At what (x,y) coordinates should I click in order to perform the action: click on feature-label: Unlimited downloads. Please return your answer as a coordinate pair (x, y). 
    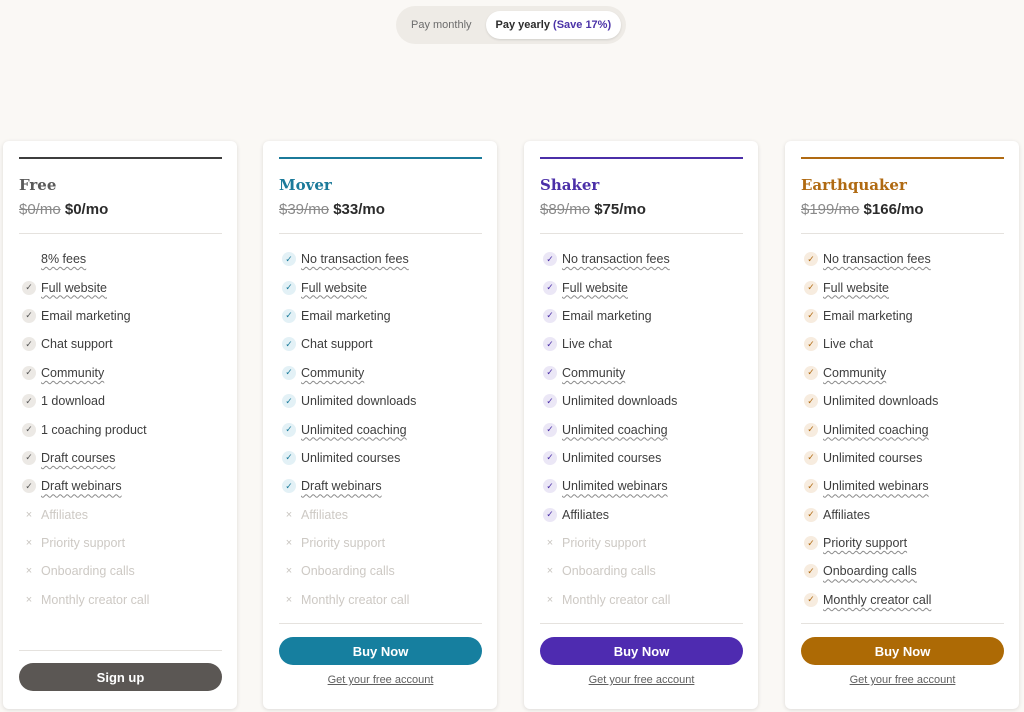
    Looking at the image, I should click on (359, 401).